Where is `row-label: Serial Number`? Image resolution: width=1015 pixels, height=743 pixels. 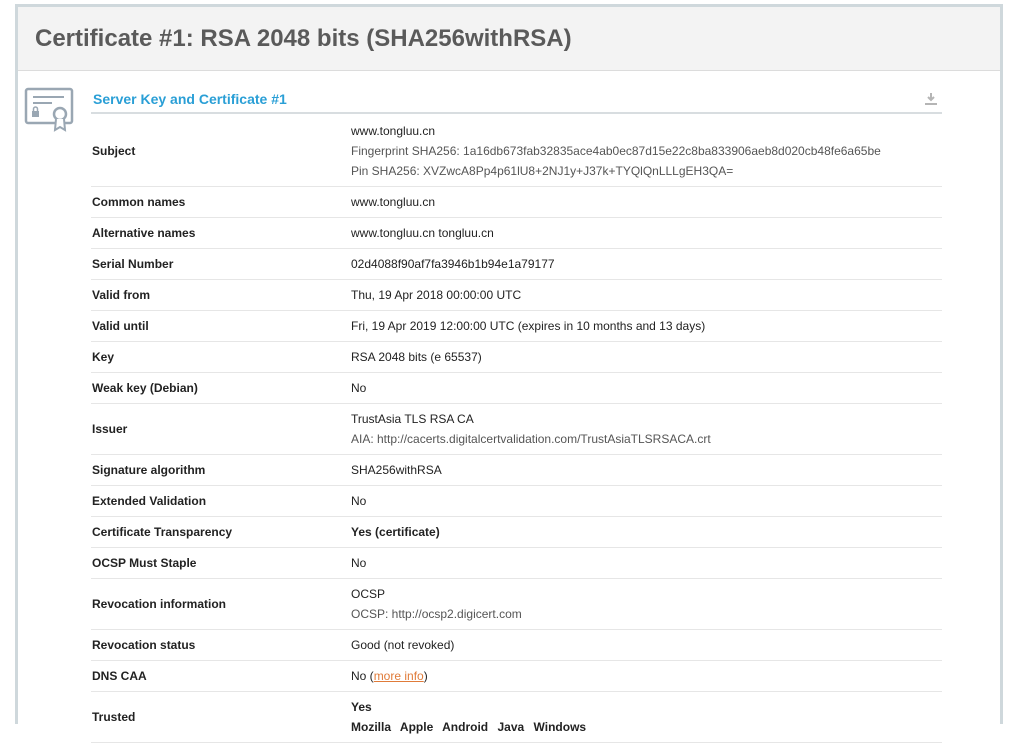 row-label: Serial Number is located at coordinates (221, 264).